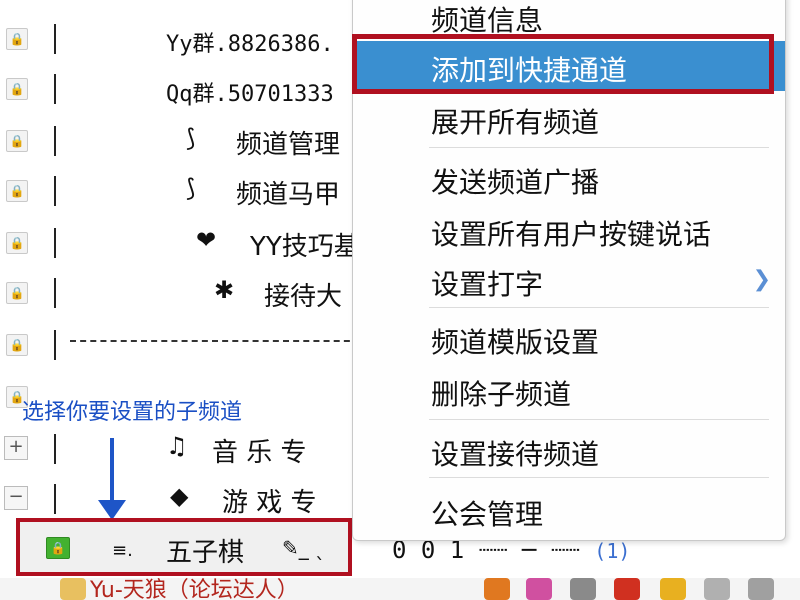 The image size is (800, 600). I want to click on channel-name: Qq群.50701333, so click(250, 94).